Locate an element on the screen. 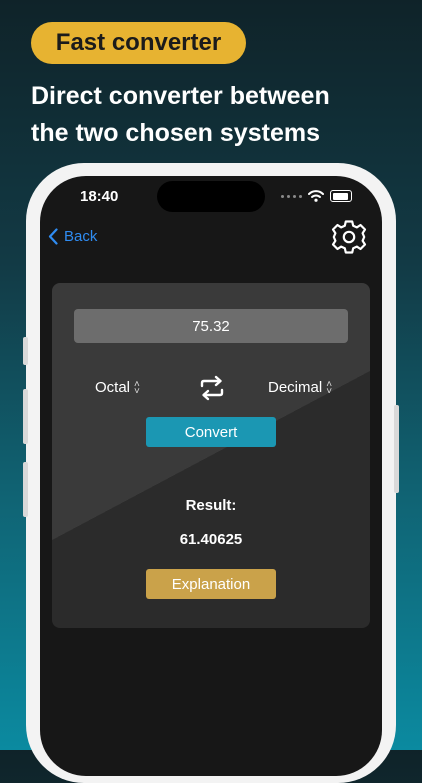 This screenshot has height=783, width=422. swap-arrows-icon is located at coordinates (212, 388).